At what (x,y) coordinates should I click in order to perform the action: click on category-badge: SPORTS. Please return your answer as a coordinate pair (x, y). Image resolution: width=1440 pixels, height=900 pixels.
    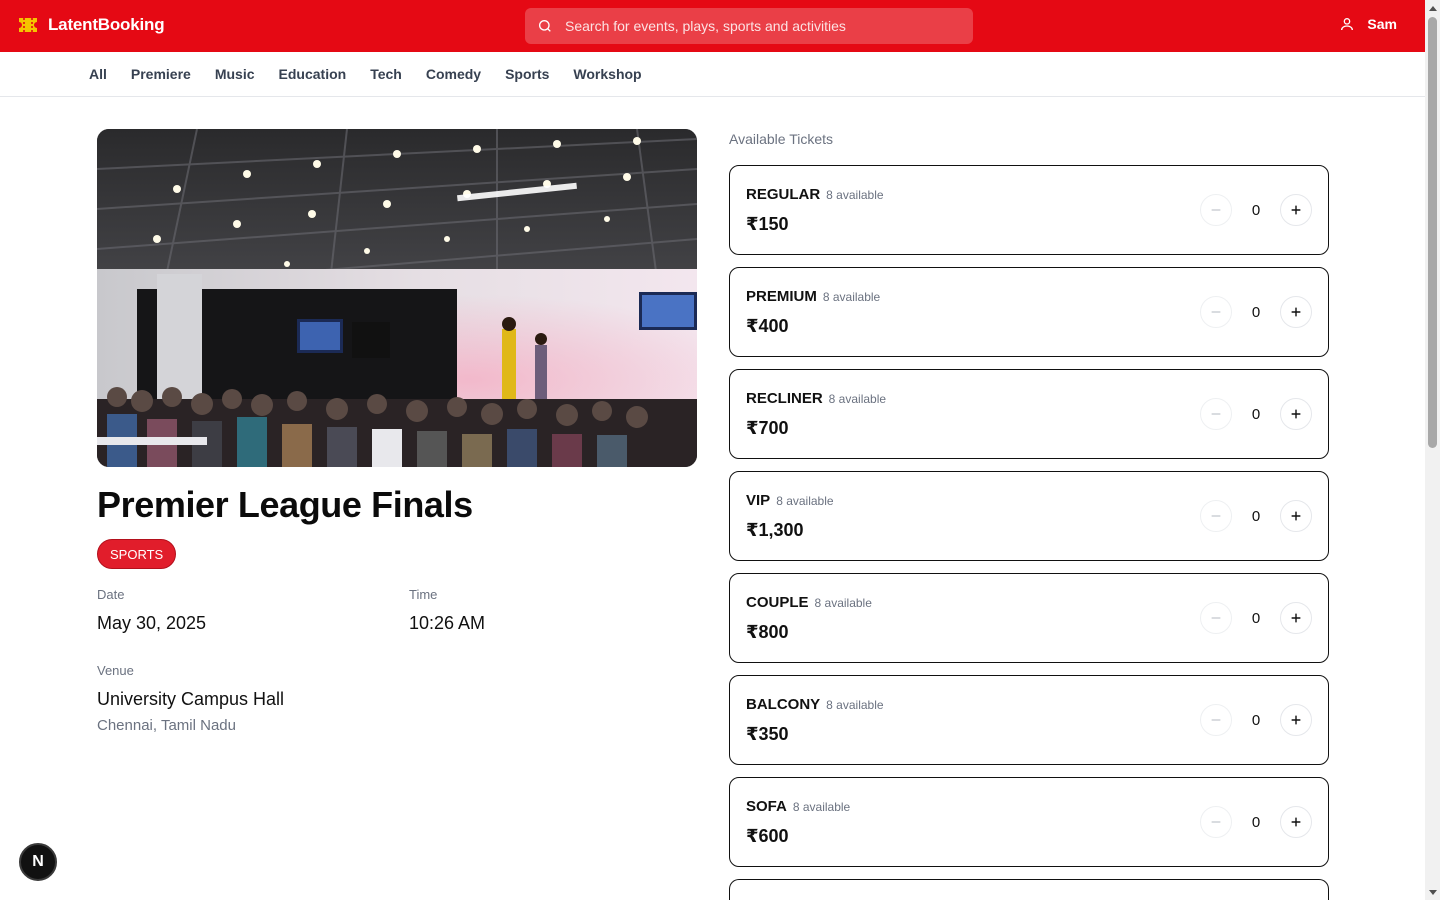
    Looking at the image, I should click on (137, 554).